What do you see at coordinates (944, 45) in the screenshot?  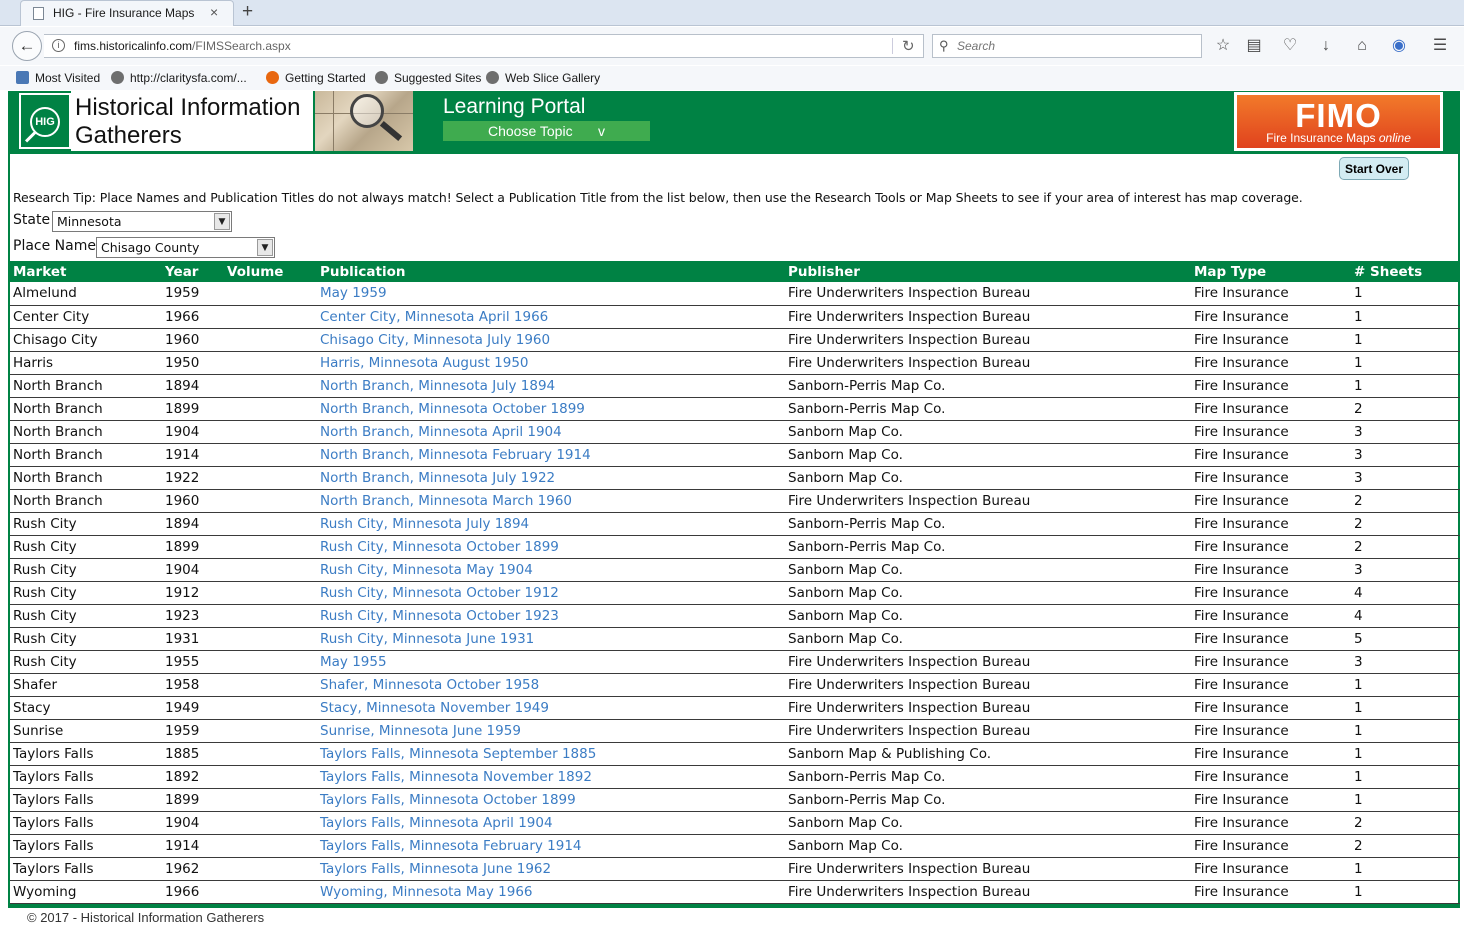 I see `search-icon: ⚲` at bounding box center [944, 45].